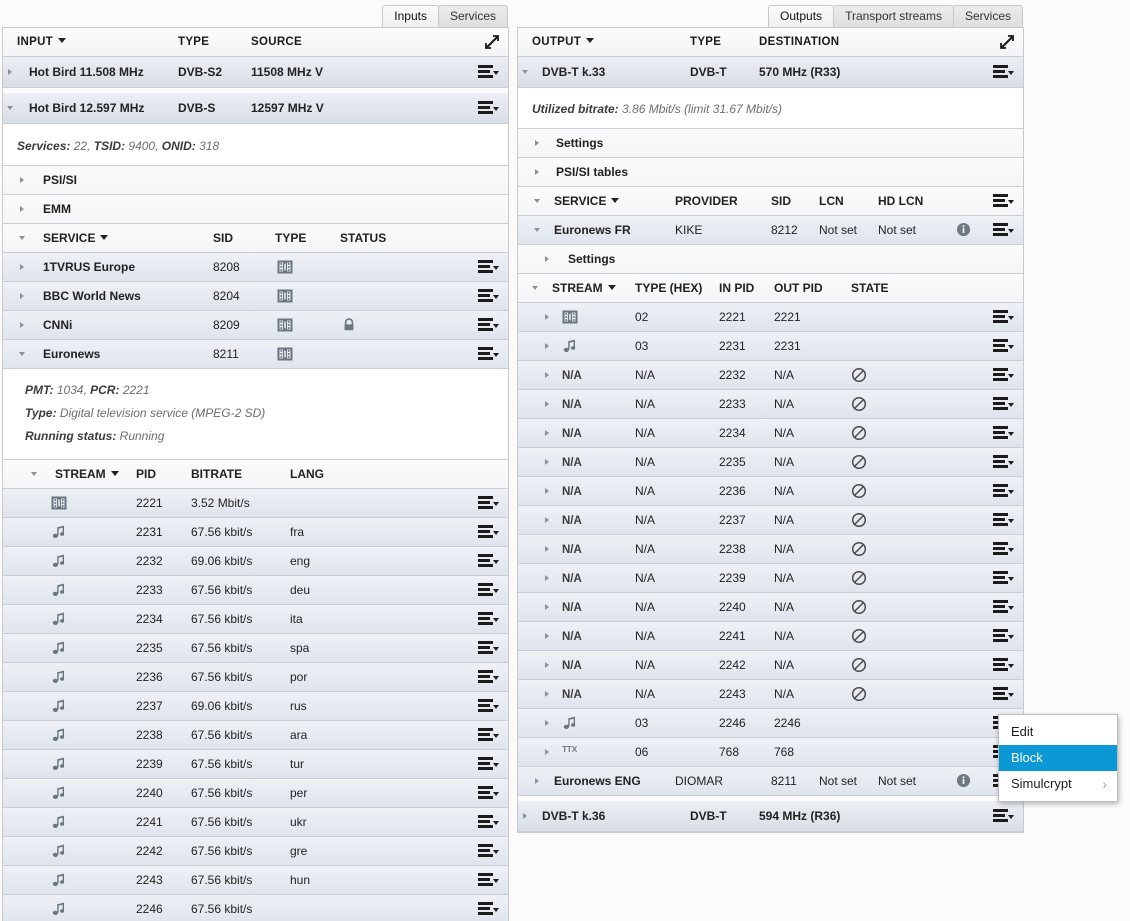  Describe the element at coordinates (255, 561) in the screenshot. I see `stream-row: 2232 69.06 kbit/s eng` at that location.